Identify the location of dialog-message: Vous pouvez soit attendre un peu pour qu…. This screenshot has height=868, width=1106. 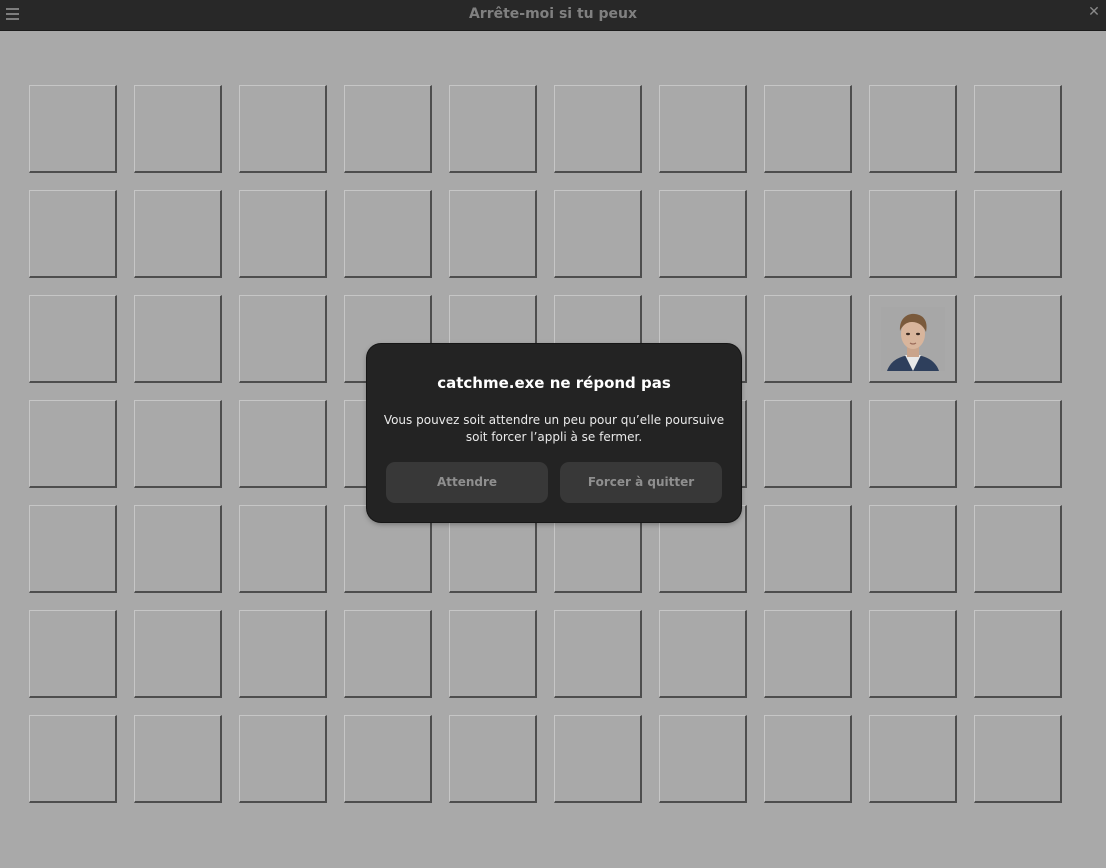
(554, 428).